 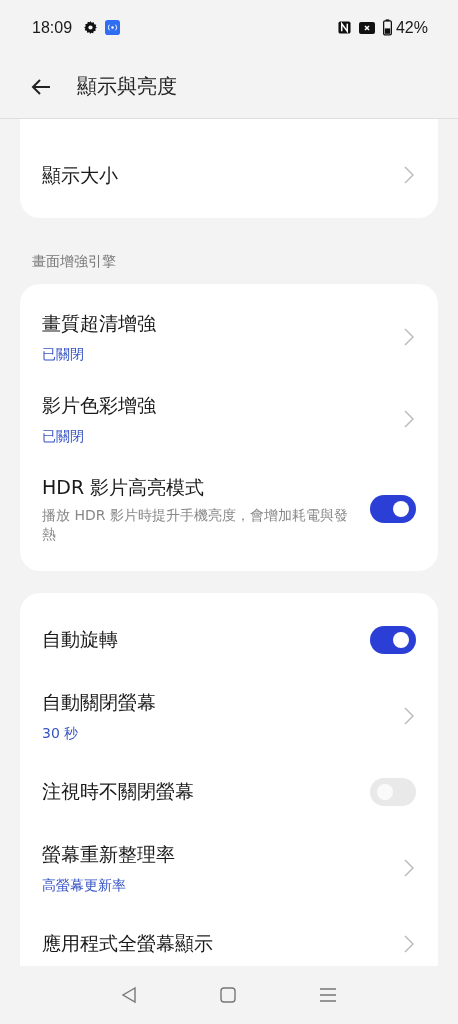 I want to click on status-time: 18:09, so click(x=52, y=27).